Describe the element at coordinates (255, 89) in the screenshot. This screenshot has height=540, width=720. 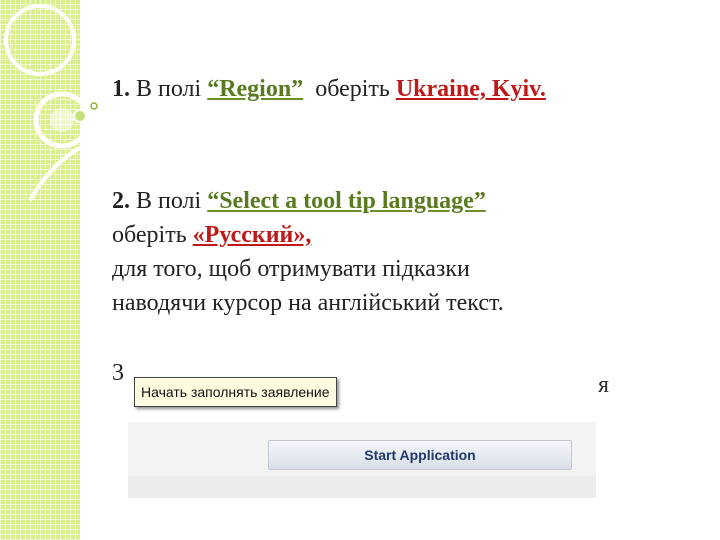
I see `step-1-field: “Region”` at that location.